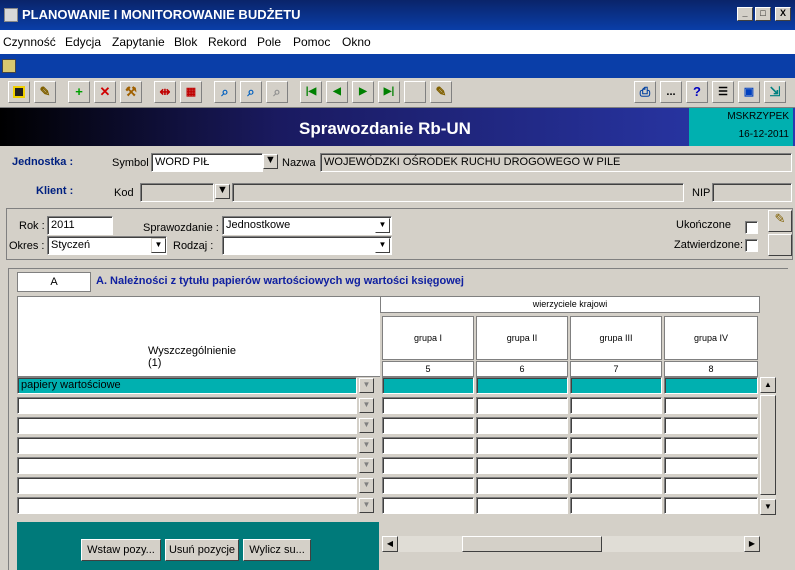  Describe the element at coordinates (131, 92) in the screenshot. I see `tools-icon: ⚒` at that location.